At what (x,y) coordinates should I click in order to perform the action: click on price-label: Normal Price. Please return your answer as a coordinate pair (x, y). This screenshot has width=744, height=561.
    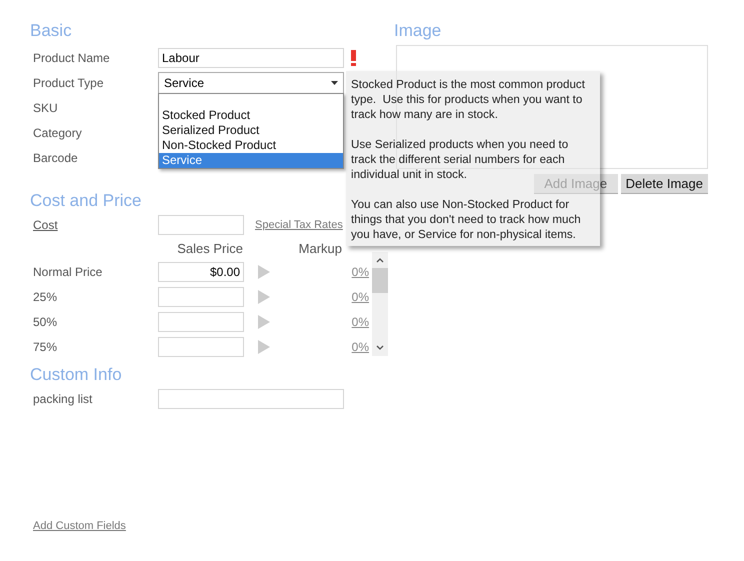
    Looking at the image, I should click on (68, 271).